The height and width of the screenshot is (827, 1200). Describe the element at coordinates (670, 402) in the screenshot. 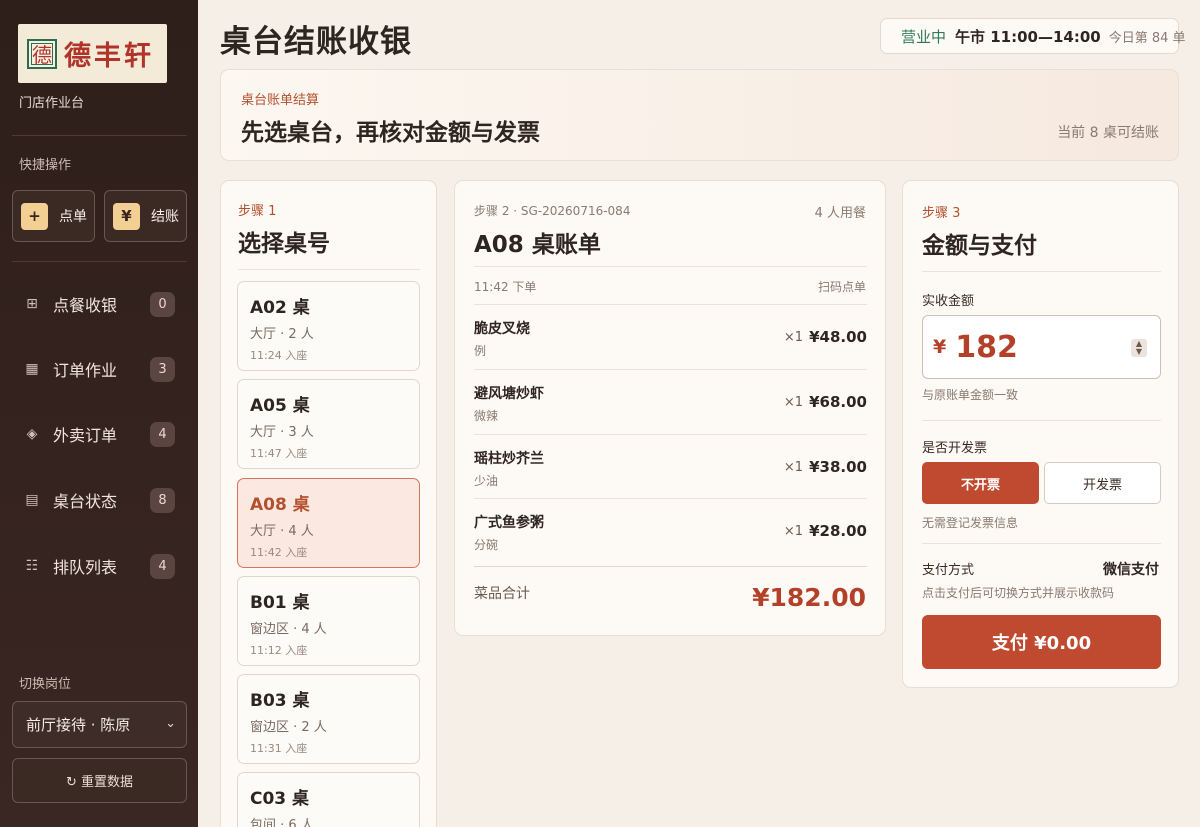

I see `bill-item-row: 避风塘炒虾 微辣 ×1 ¥68.00` at that location.